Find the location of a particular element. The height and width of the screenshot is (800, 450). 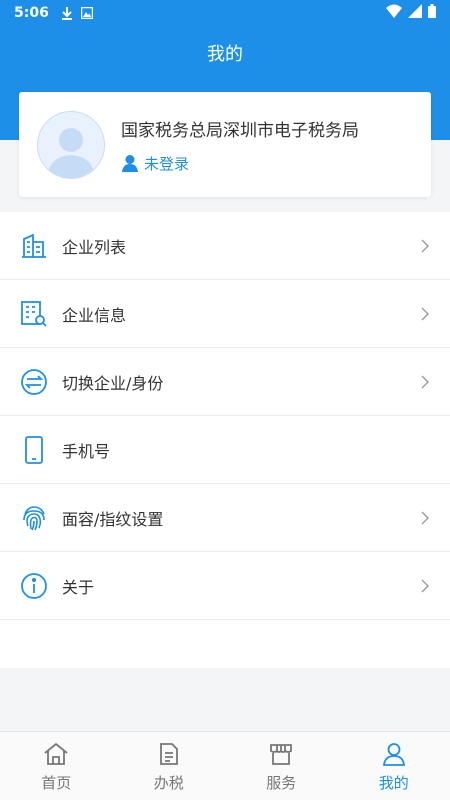

menu-label: 面容/指纹设置 is located at coordinates (113, 519).